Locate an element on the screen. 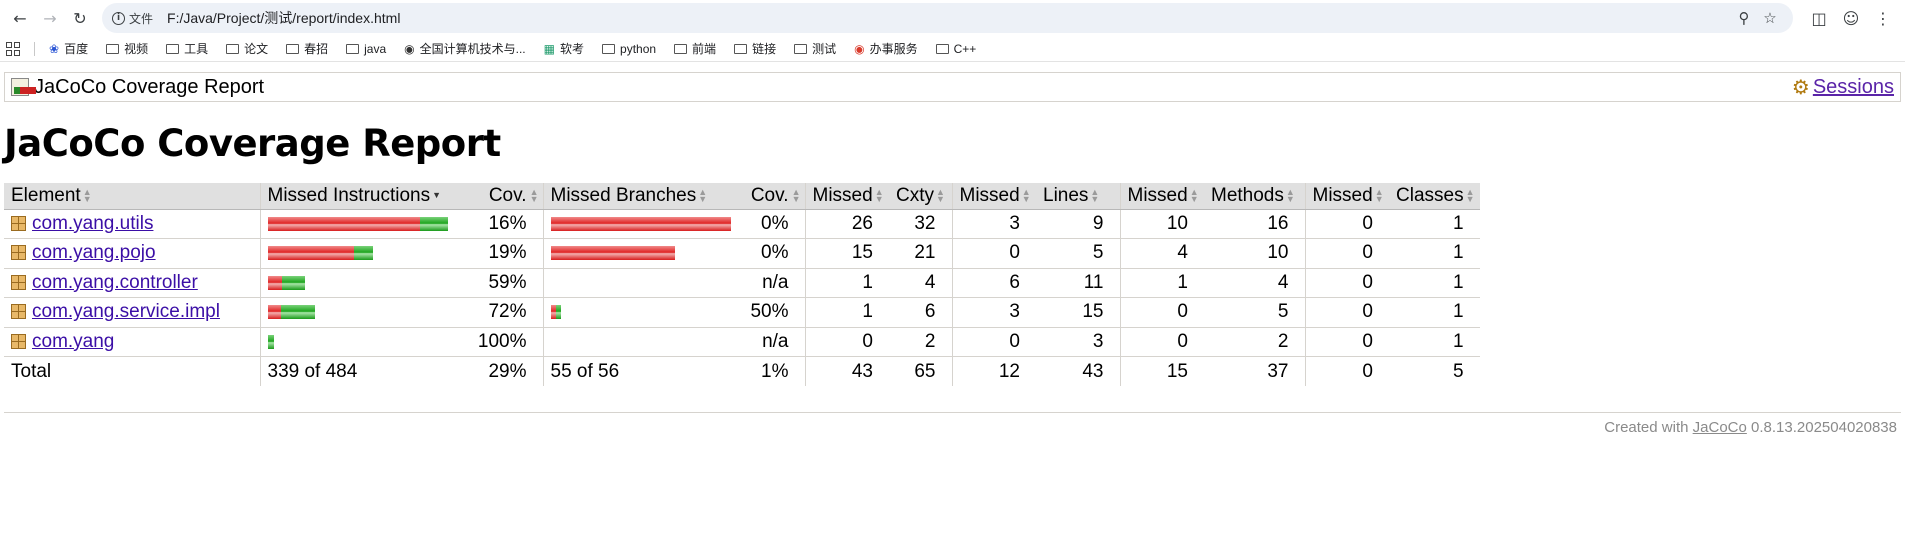 The image size is (1905, 540). report-icon is located at coordinates (23, 87).